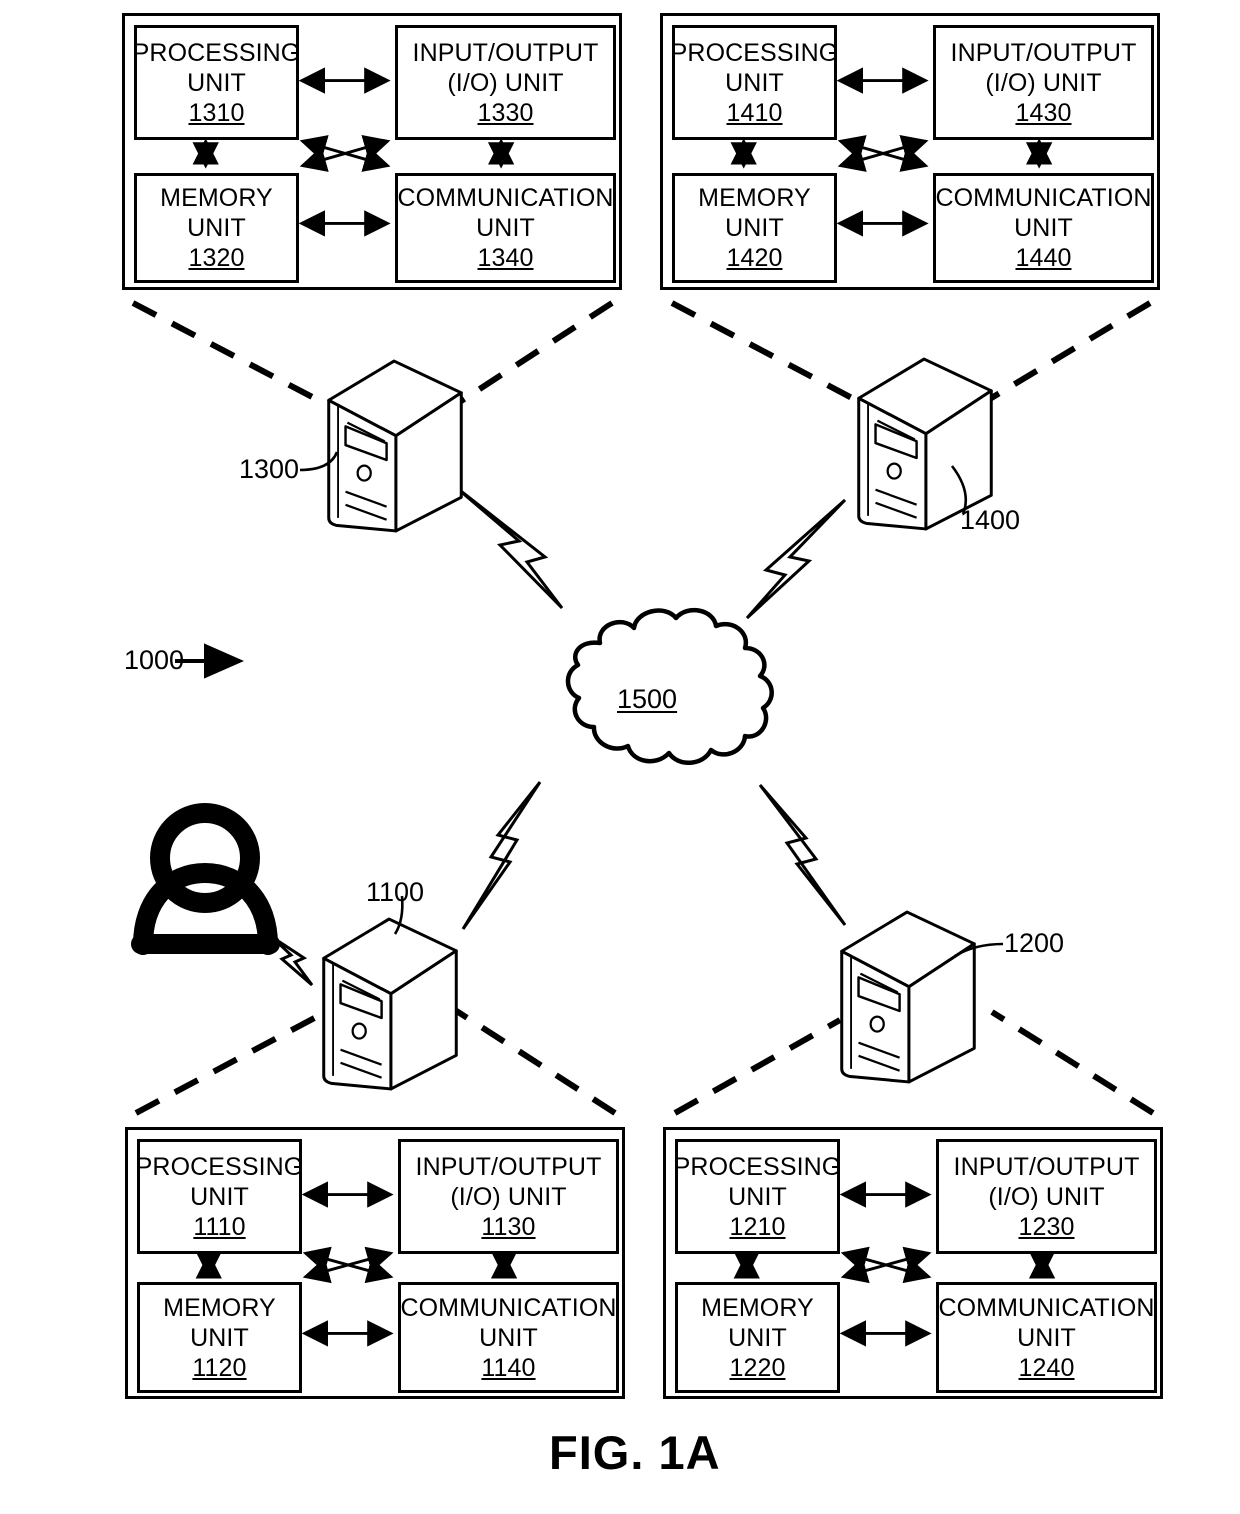 This screenshot has width=1240, height=1514. I want to click on unit-reference: 1210, so click(757, 1226).